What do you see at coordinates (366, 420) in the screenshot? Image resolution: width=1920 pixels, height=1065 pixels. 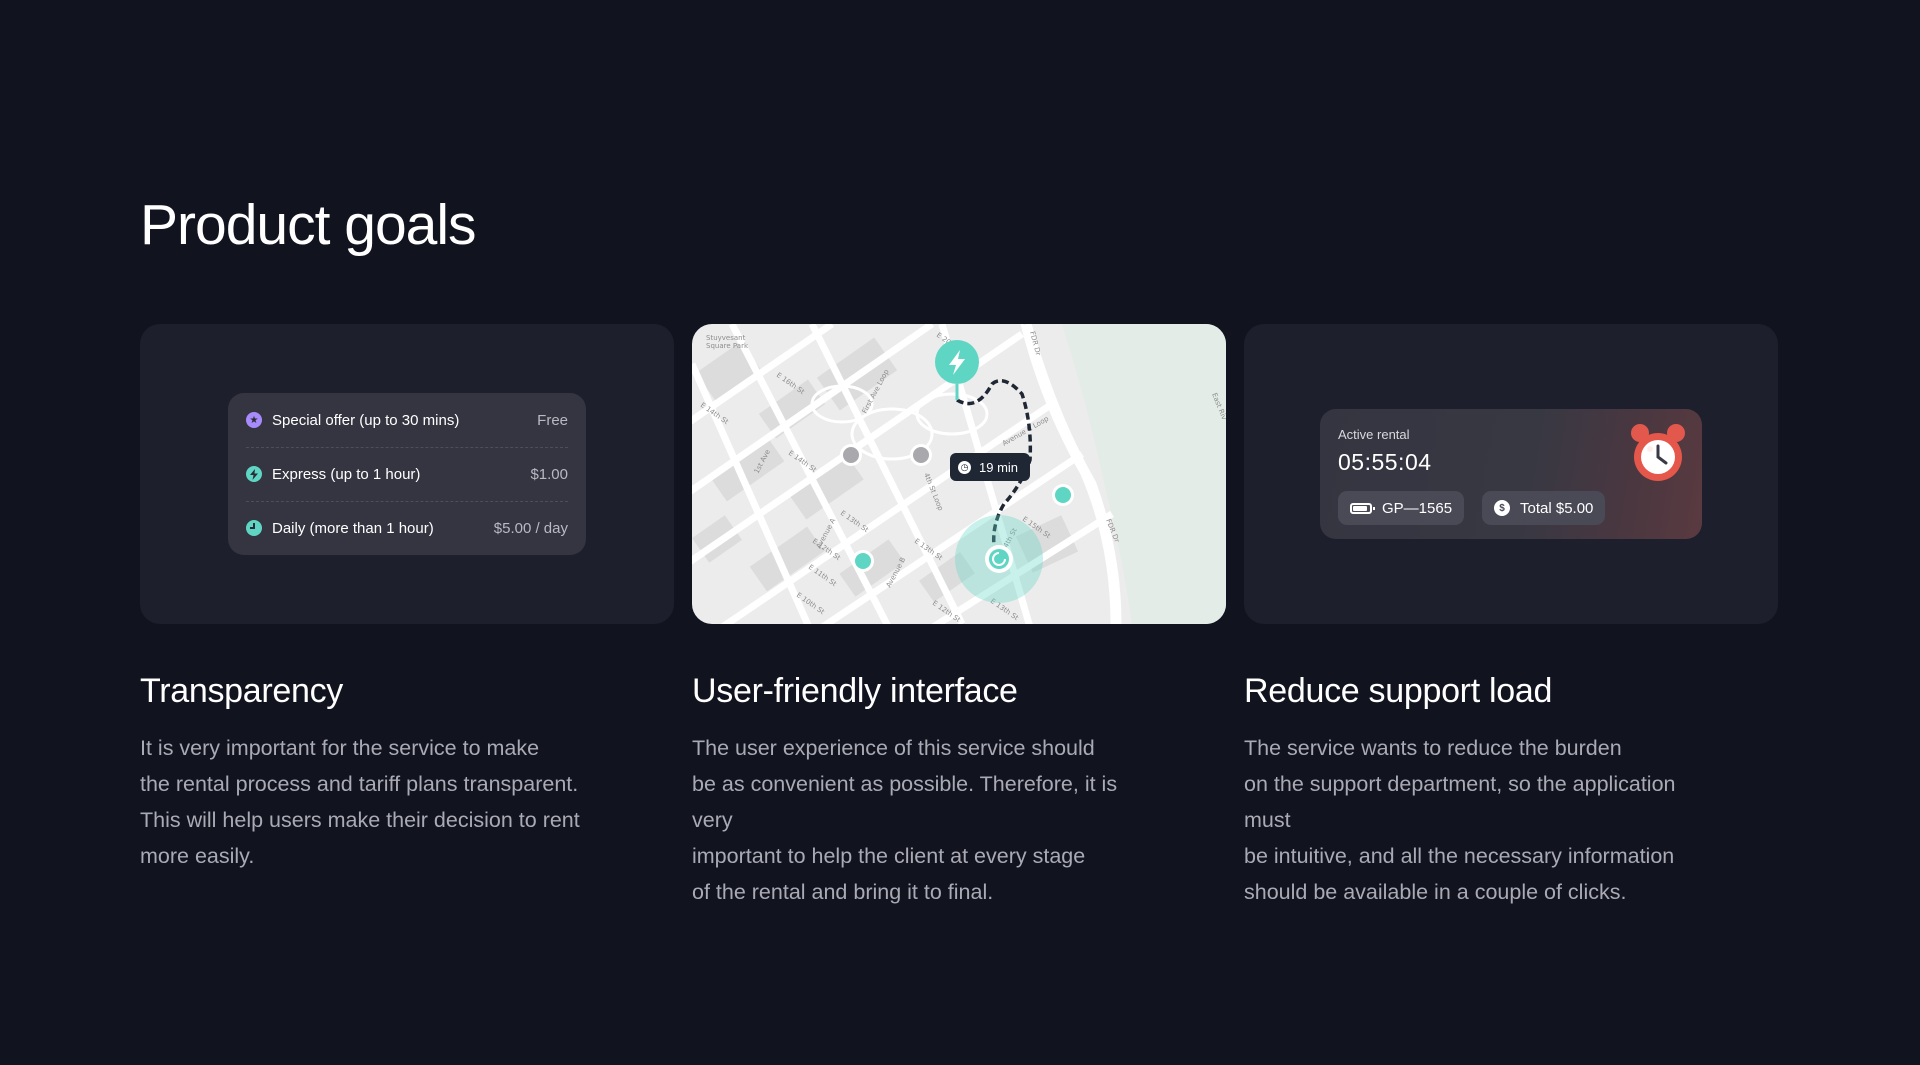 I see `tariff-label: Special offer (up to 30 mins)` at bounding box center [366, 420].